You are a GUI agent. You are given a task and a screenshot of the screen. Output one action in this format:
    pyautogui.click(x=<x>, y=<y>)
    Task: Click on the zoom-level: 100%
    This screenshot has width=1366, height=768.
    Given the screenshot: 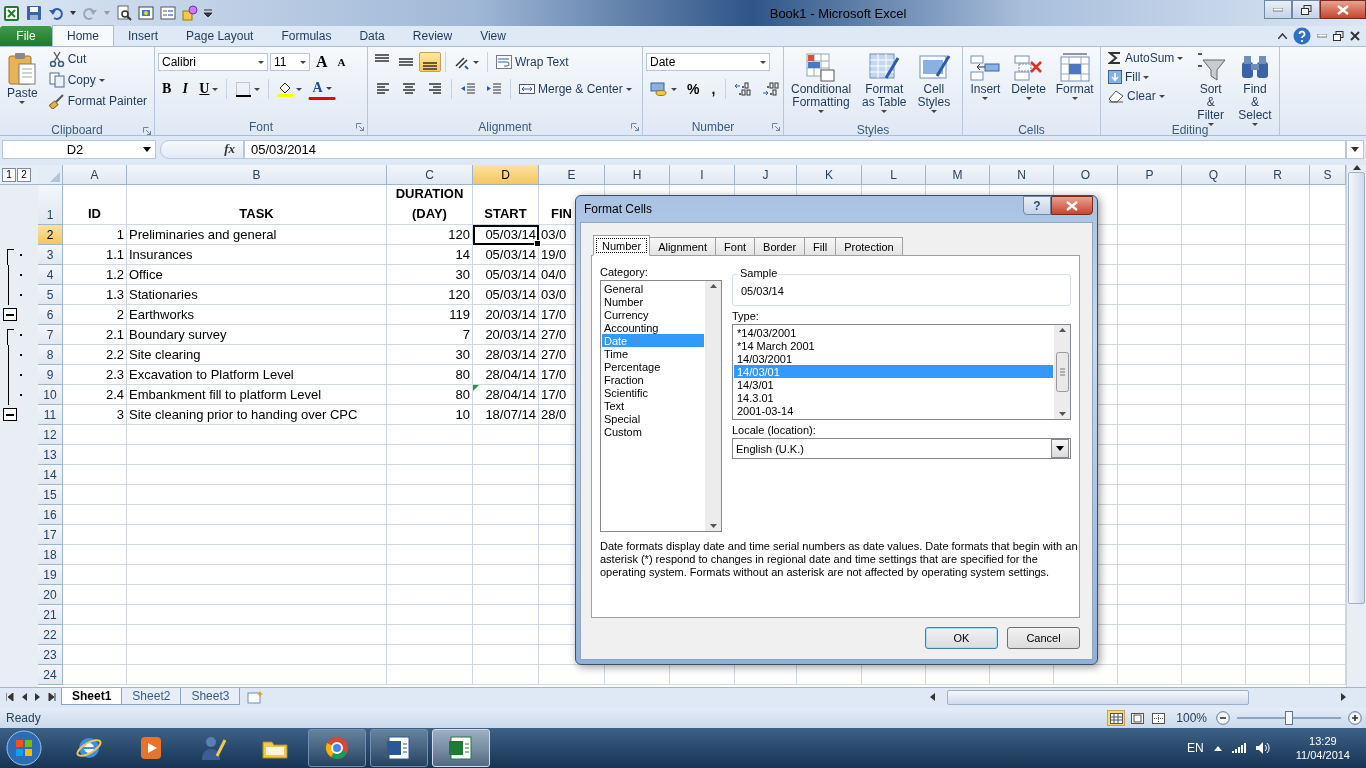 What is the action you would take?
    pyautogui.click(x=1191, y=718)
    